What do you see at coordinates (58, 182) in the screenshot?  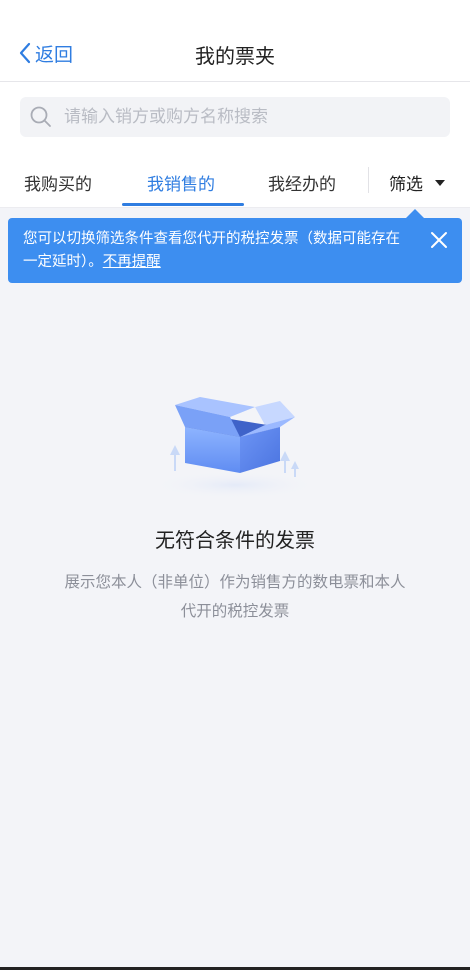 I see `tab-purchased: 我购买的` at bounding box center [58, 182].